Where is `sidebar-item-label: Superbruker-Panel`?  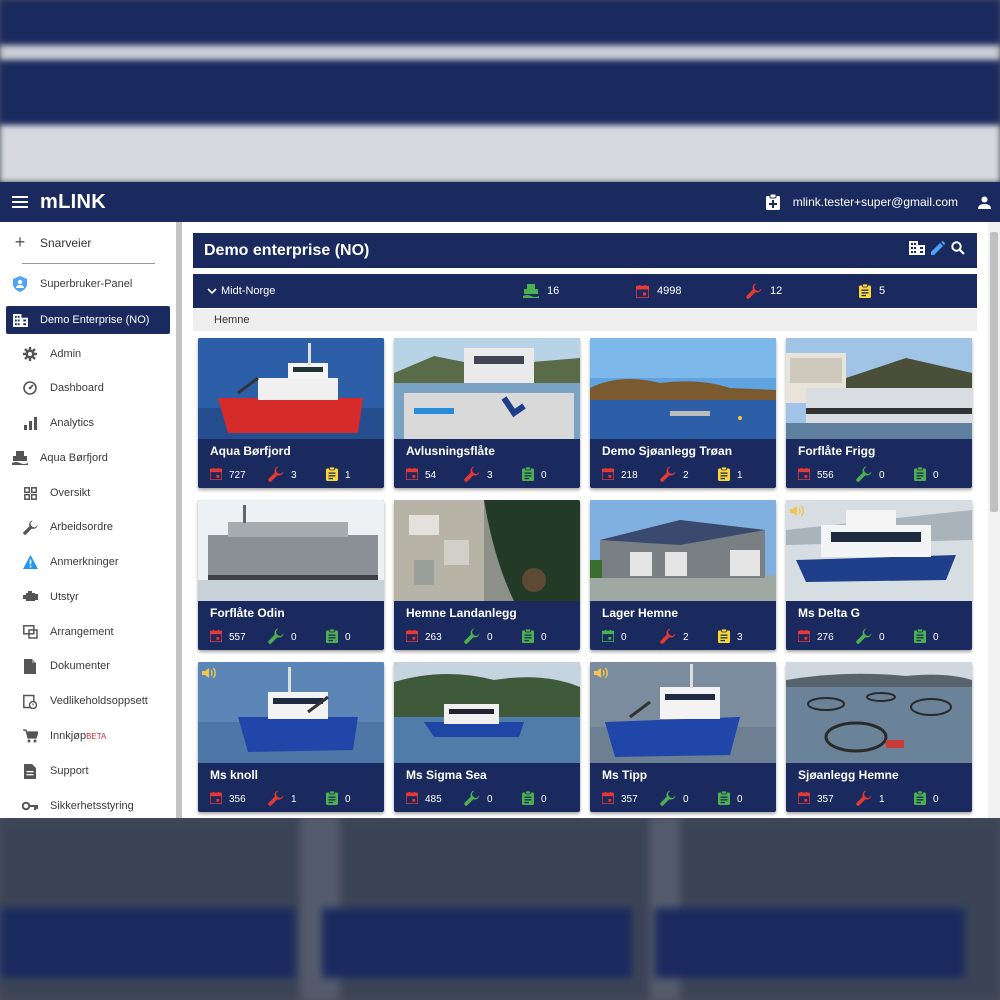 sidebar-item-label: Superbruker-Panel is located at coordinates (86, 284).